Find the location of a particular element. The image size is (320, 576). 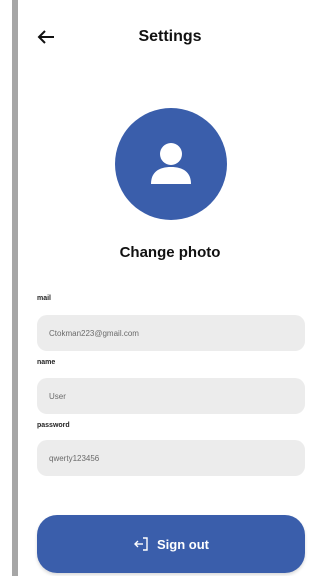

mail-field is located at coordinates (171, 333).